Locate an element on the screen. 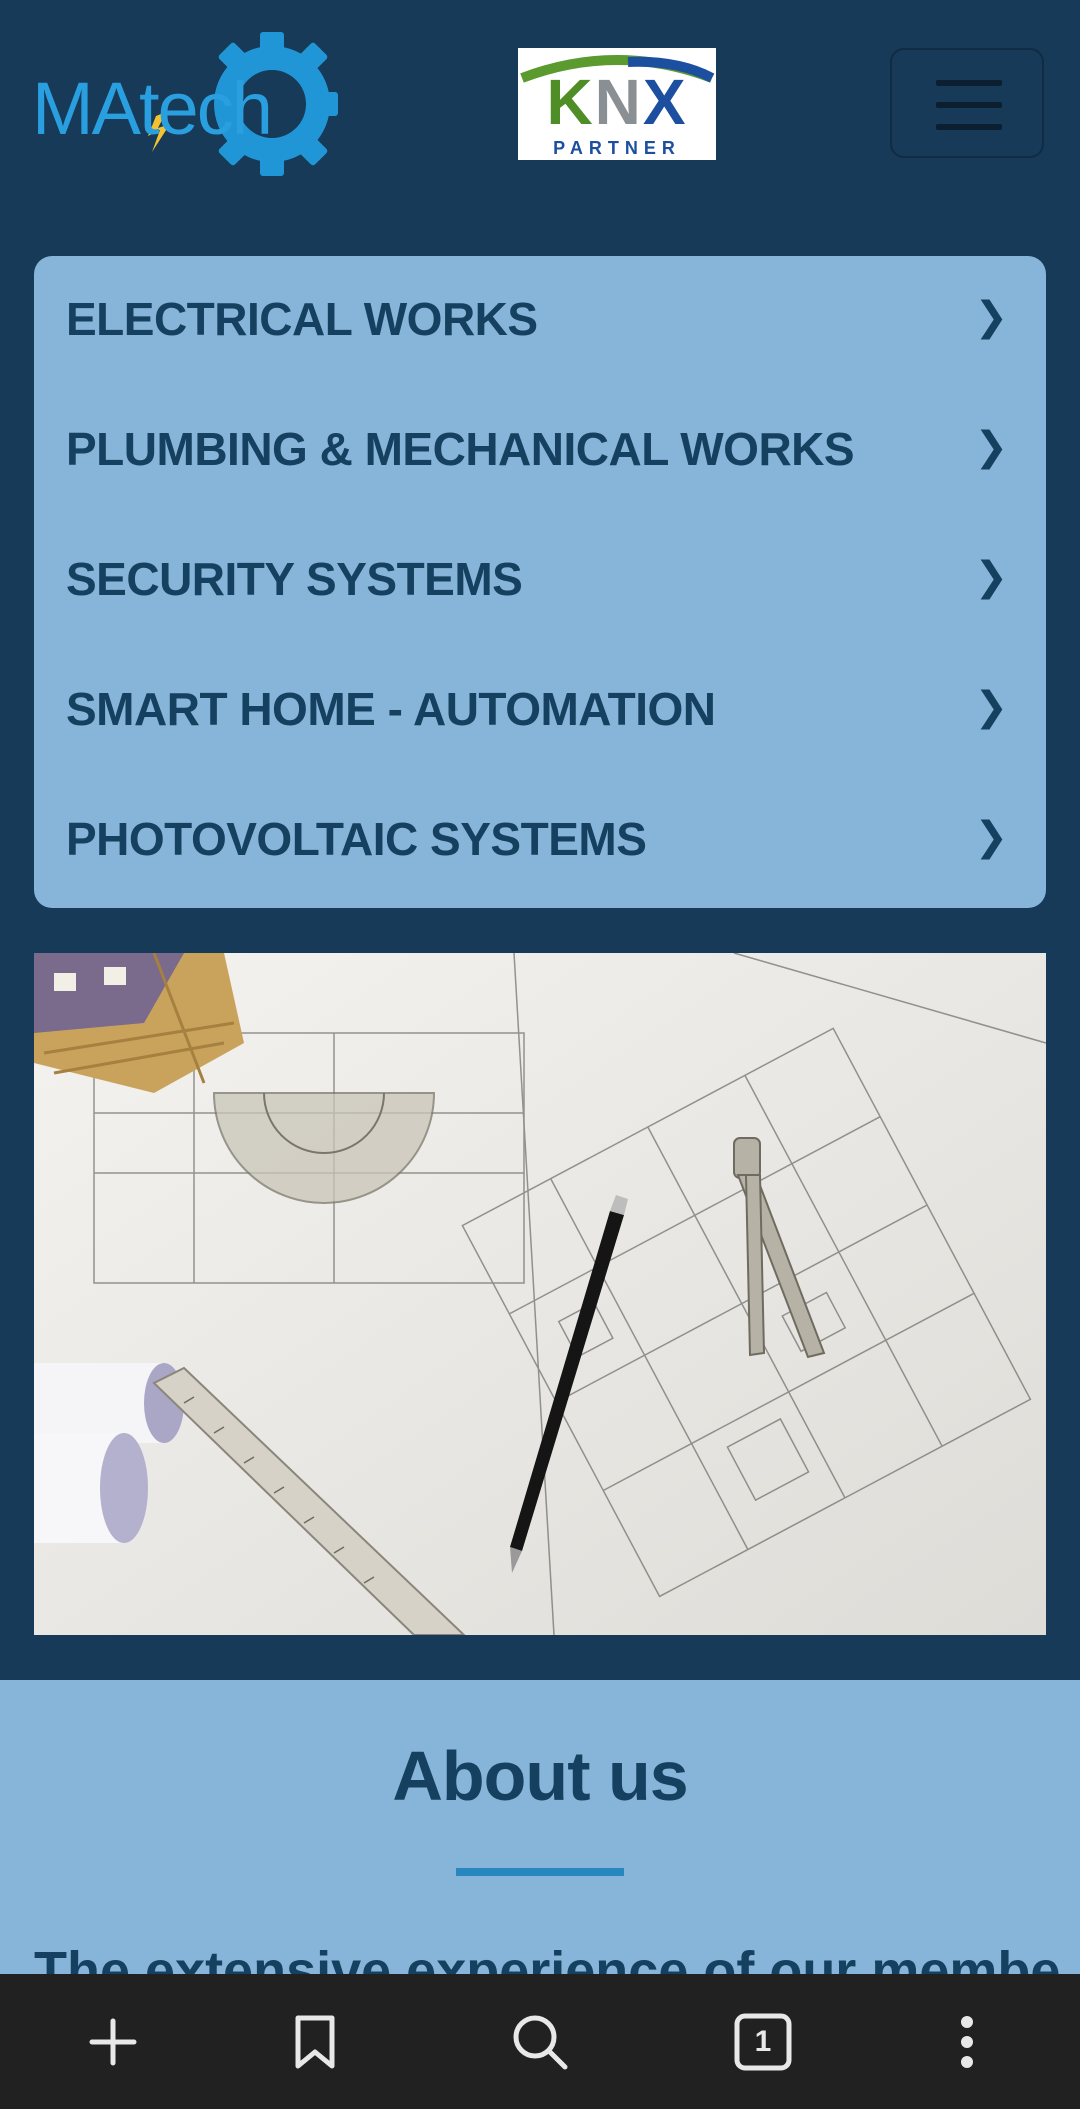 This screenshot has width=1080, height=2109. matech-logo: MAtech is located at coordinates (189, 104).